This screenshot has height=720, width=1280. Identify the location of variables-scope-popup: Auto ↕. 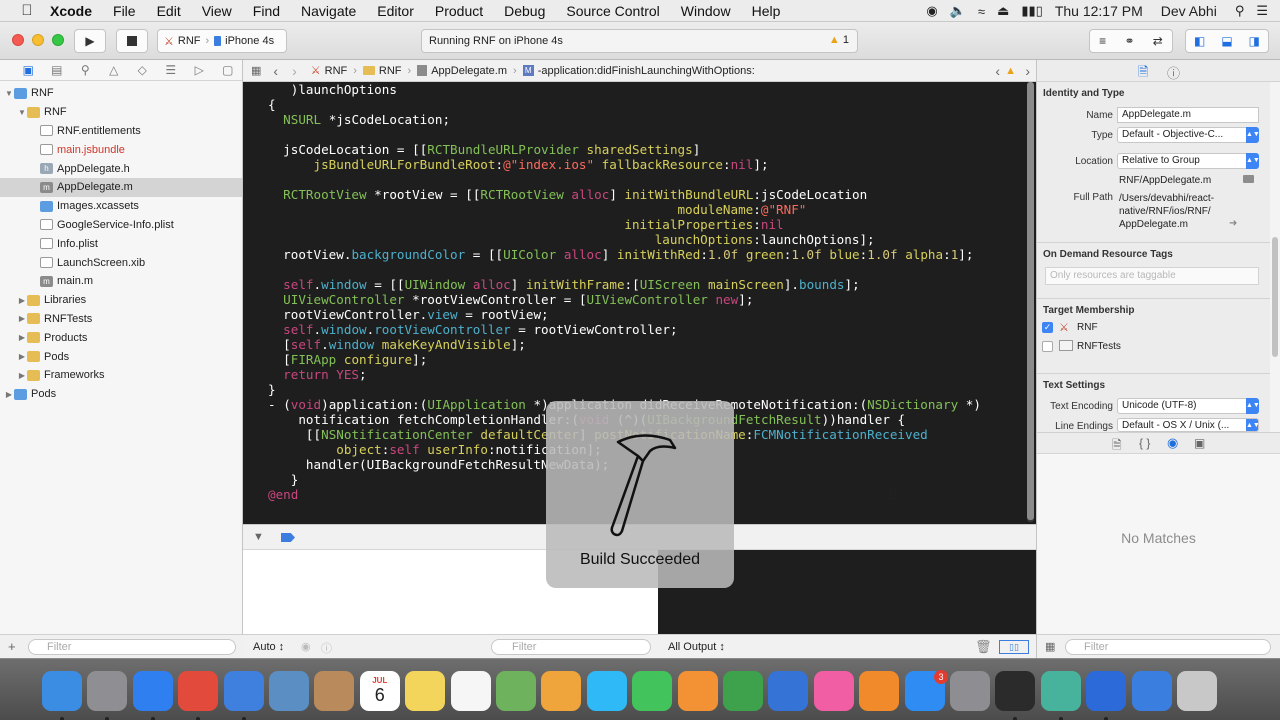
(268, 647).